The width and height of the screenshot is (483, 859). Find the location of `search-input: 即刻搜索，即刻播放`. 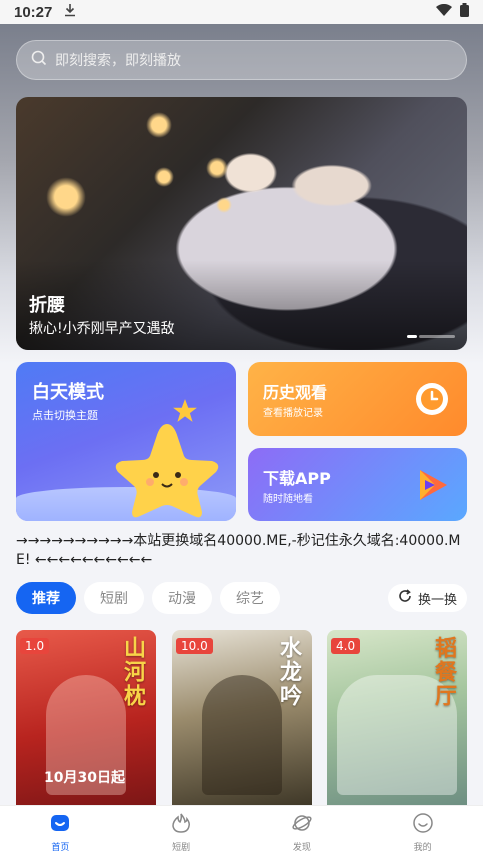

search-input: 即刻搜索，即刻播放 is located at coordinates (241, 60).